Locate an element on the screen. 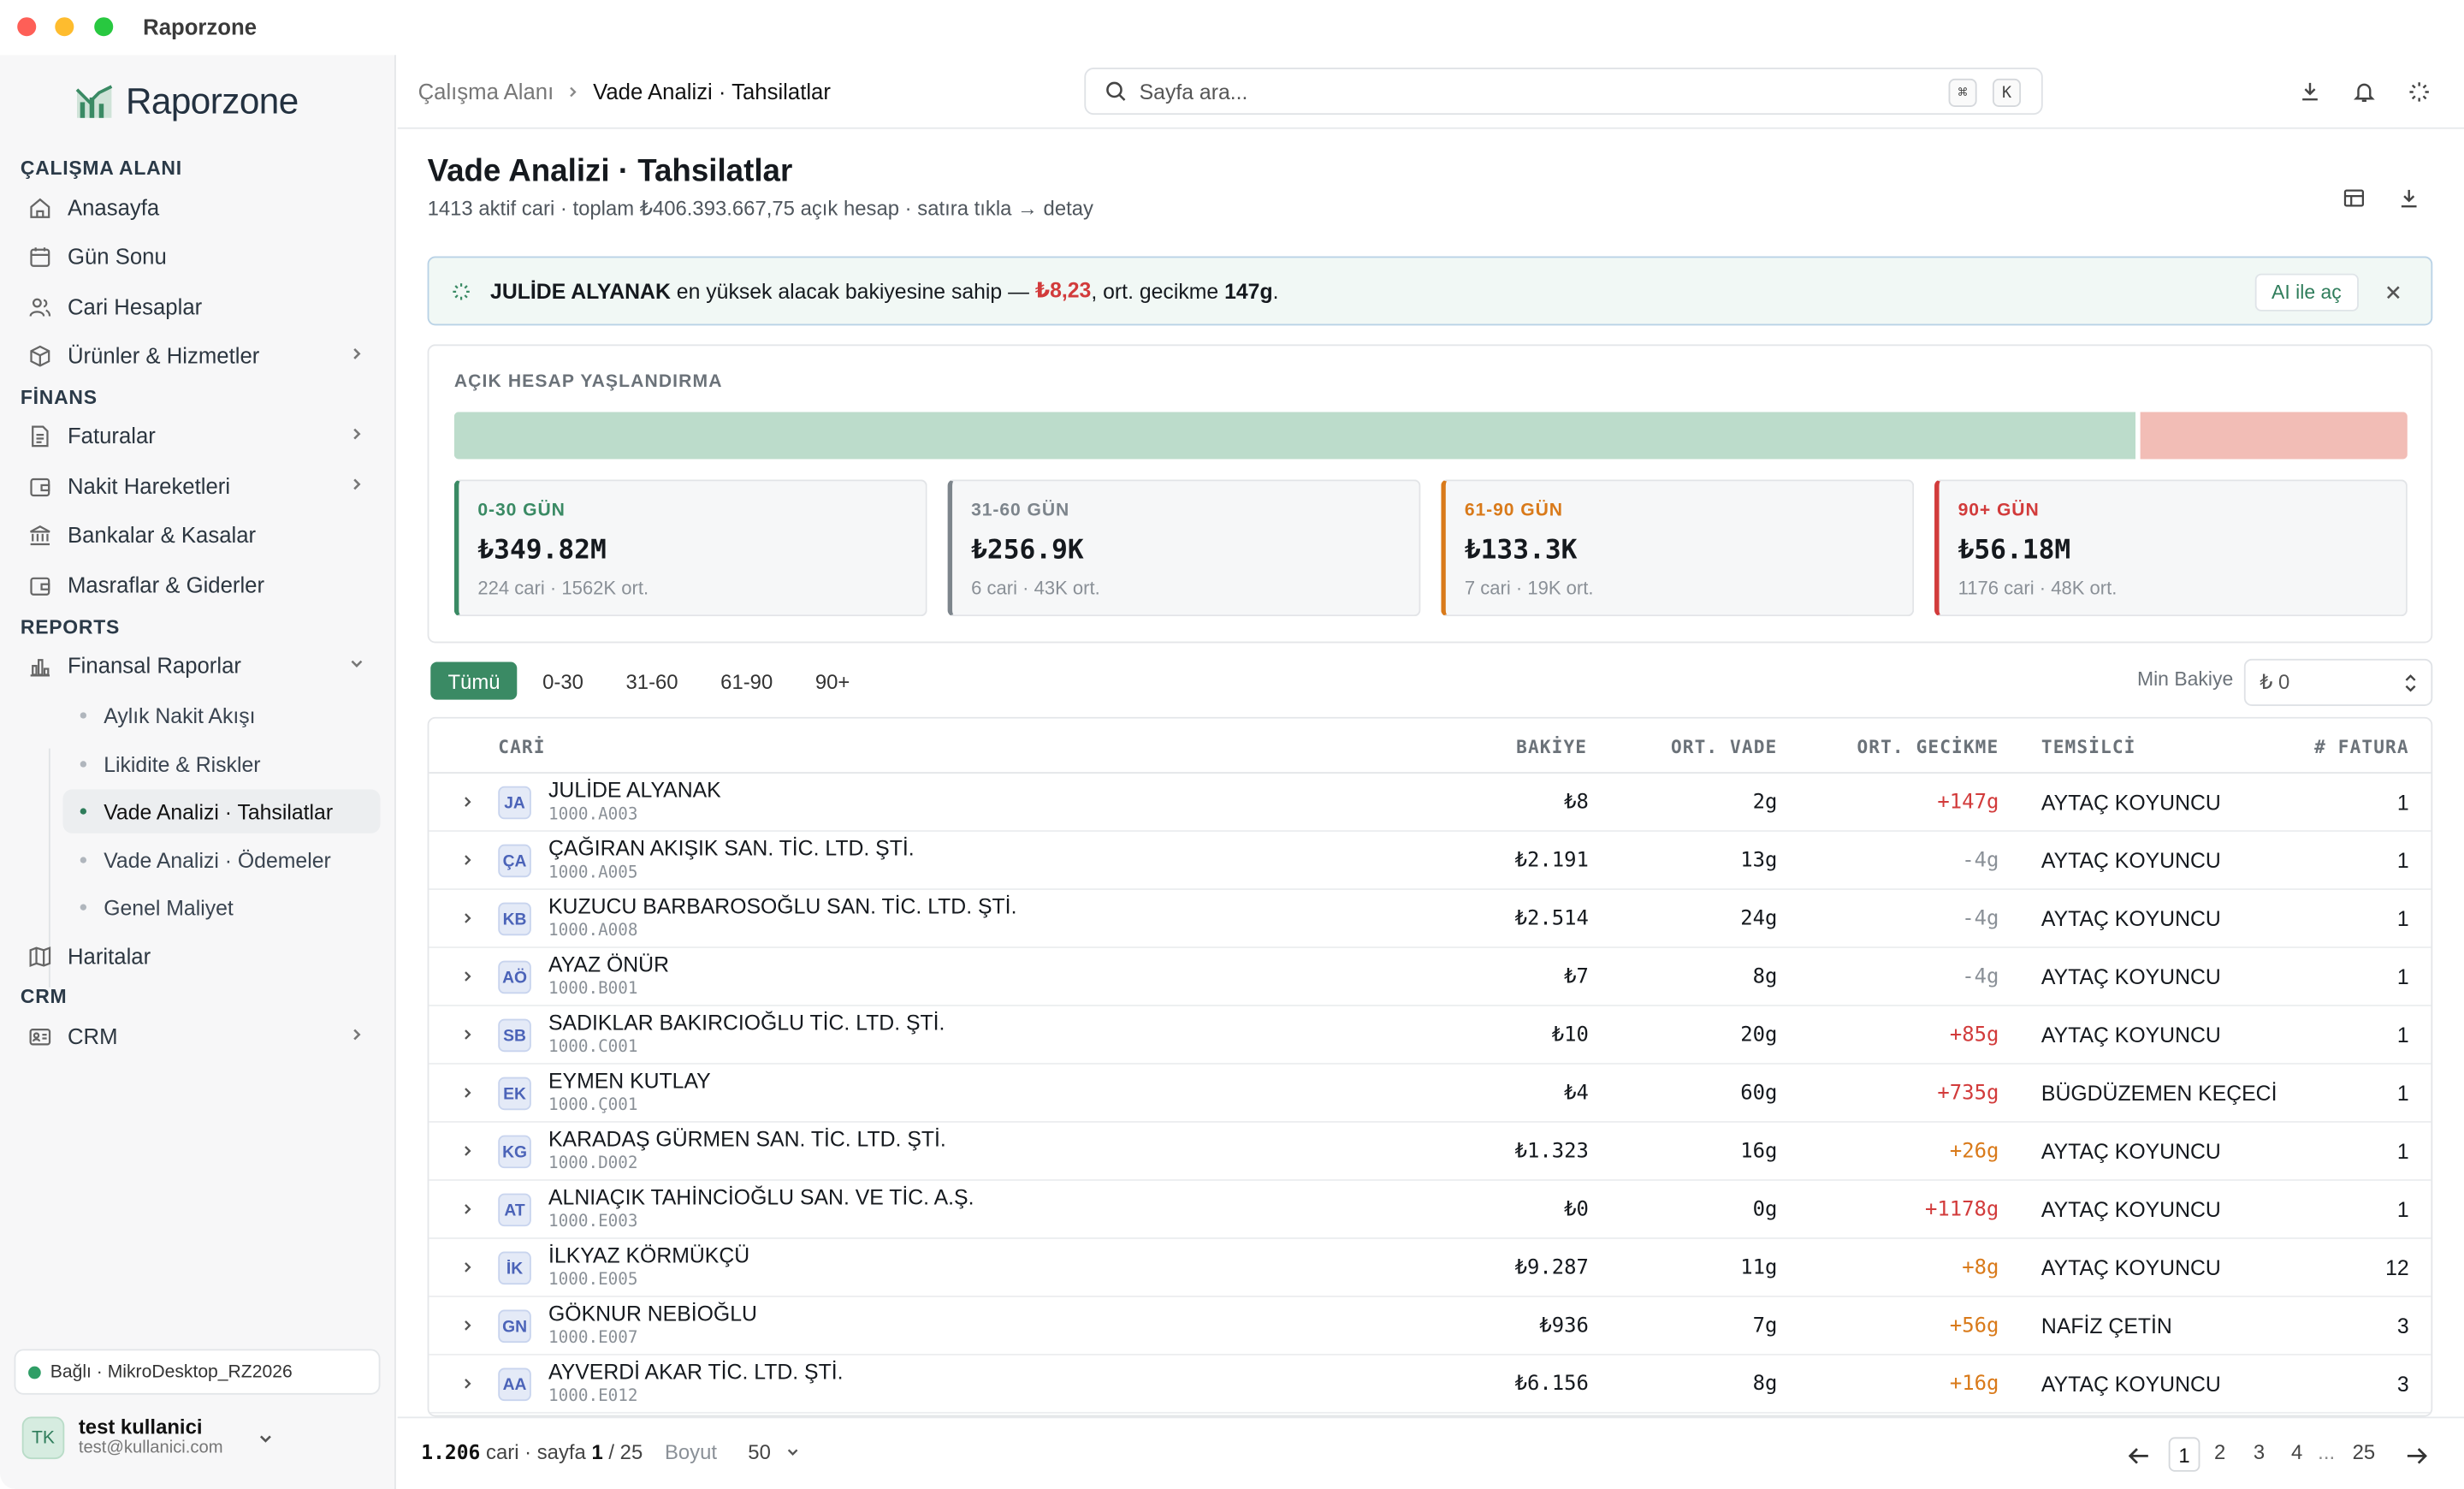 The image size is (2464, 1489). sidebar-subitem-vade-odemeler: Vade Analizi · Ödemeler is located at coordinates (221, 860).